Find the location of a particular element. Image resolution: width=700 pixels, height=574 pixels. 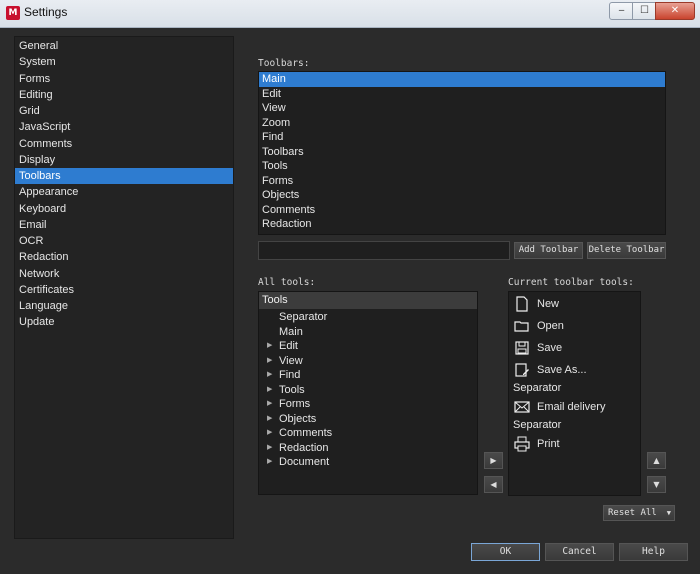

save-as-icon is located at coordinates (522, 370).